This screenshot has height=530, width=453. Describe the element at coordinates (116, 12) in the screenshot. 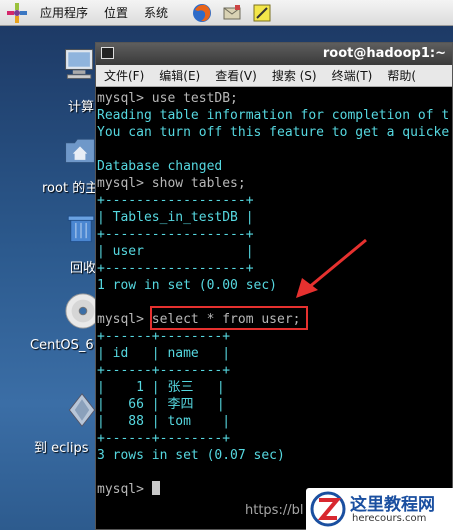

I see `menu-places: 位置` at that location.